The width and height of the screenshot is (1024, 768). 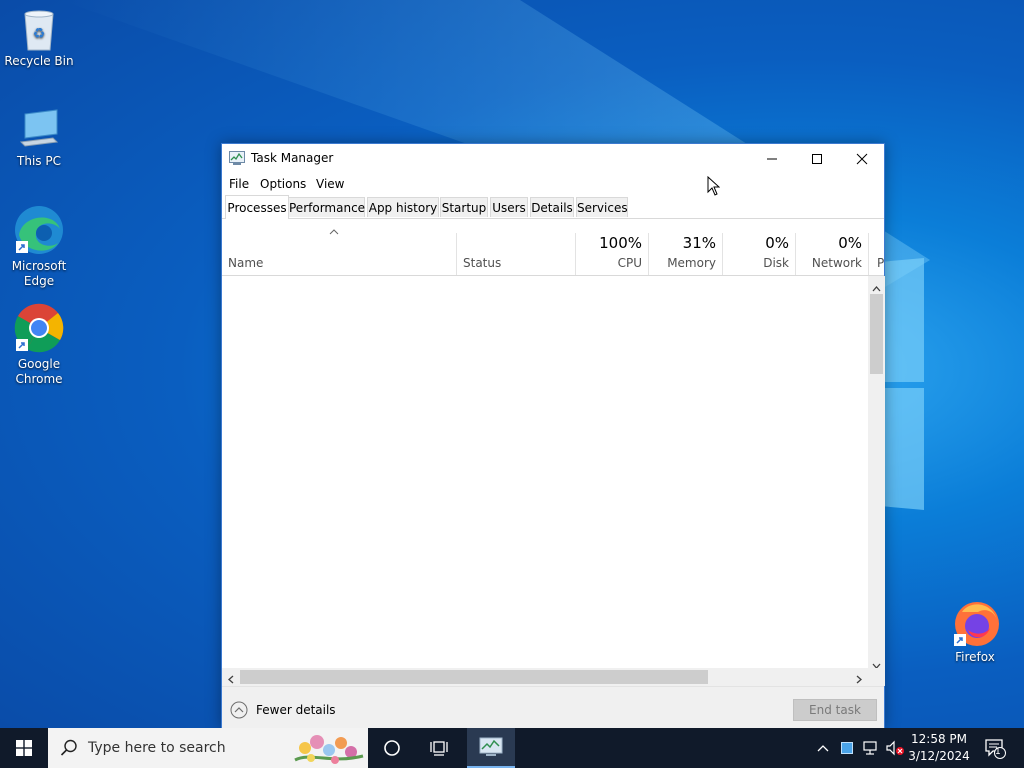 What do you see at coordinates (39, 273) in the screenshot?
I see `desktop-icon-label: Microsoft Edge` at bounding box center [39, 273].